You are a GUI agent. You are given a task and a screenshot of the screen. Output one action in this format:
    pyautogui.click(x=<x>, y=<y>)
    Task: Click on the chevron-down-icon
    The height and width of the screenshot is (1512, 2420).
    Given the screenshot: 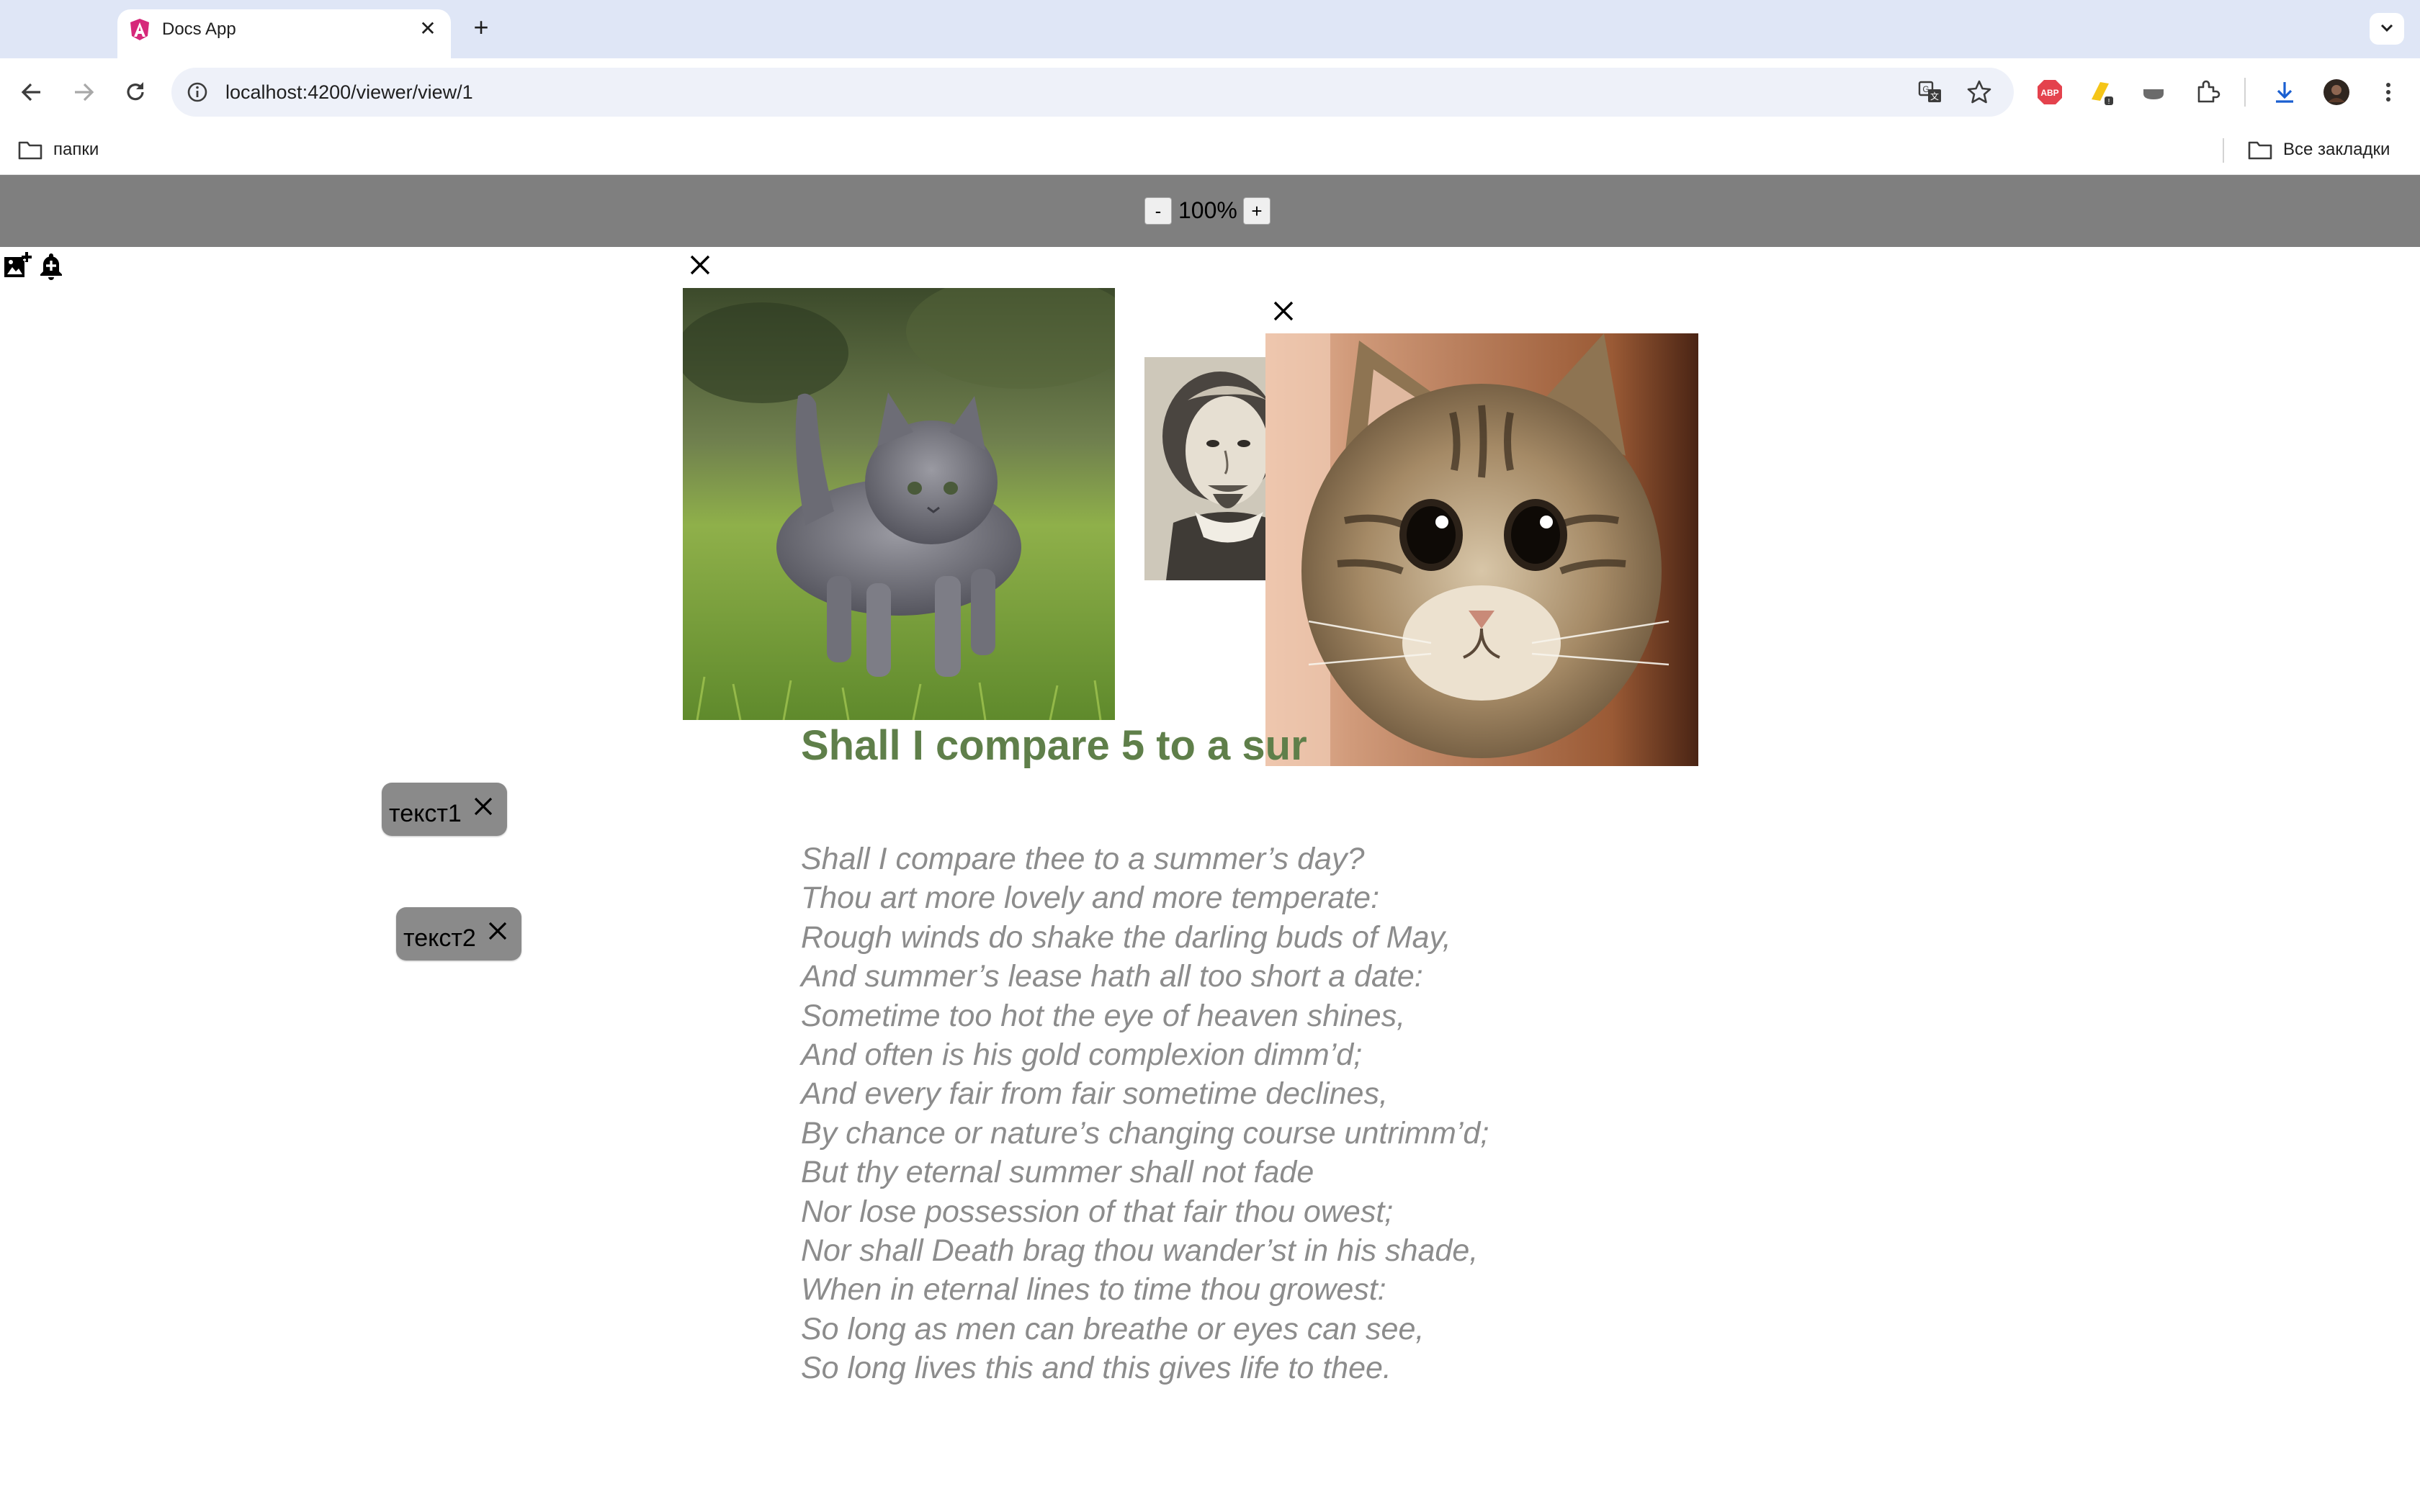 What is the action you would take?
    pyautogui.click(x=2386, y=28)
    